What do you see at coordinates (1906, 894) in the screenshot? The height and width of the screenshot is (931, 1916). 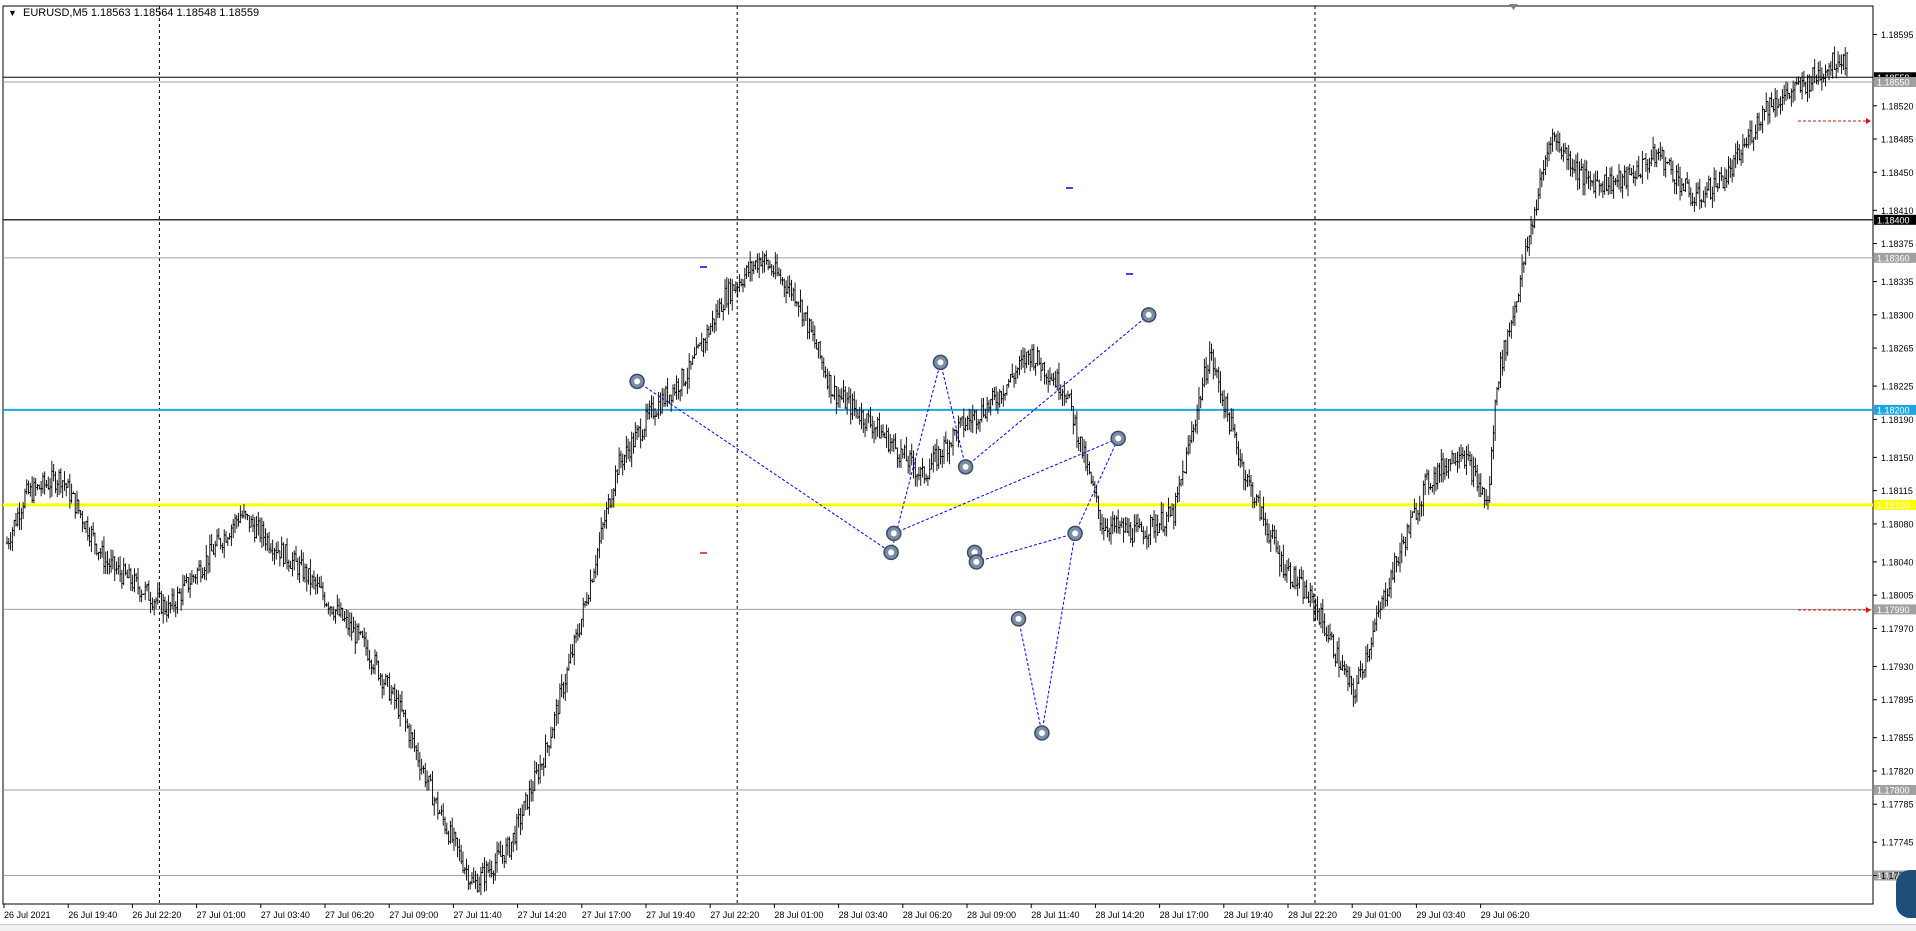 I see `scroll-chart-icon` at bounding box center [1906, 894].